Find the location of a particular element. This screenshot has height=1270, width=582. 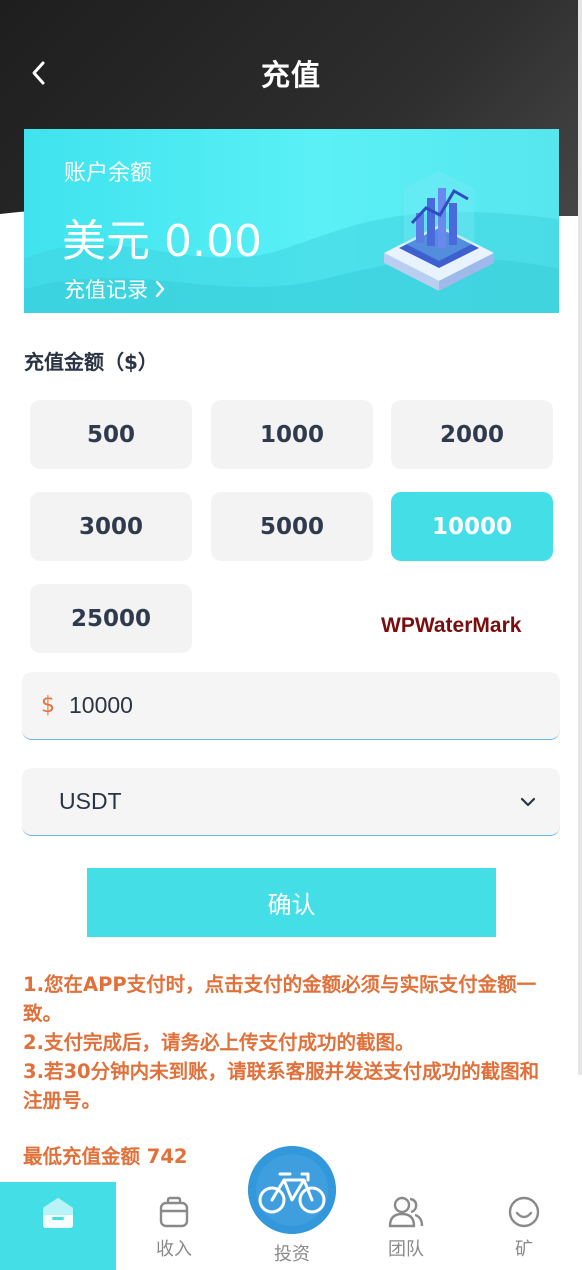

currency-prefix: $ is located at coordinates (48, 705).